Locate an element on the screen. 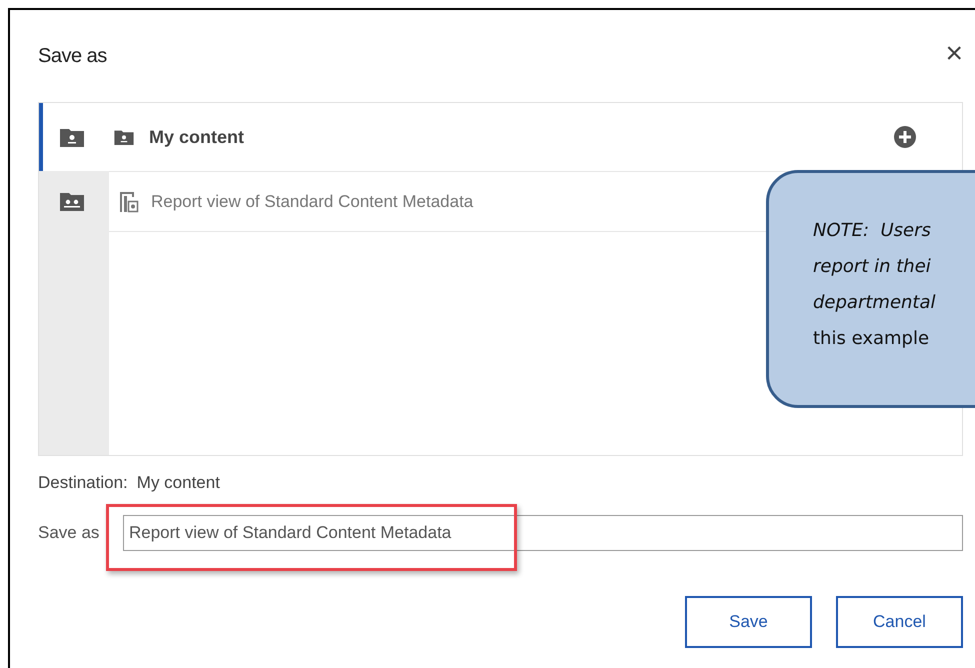  save-as-label: Save as is located at coordinates (69, 533).